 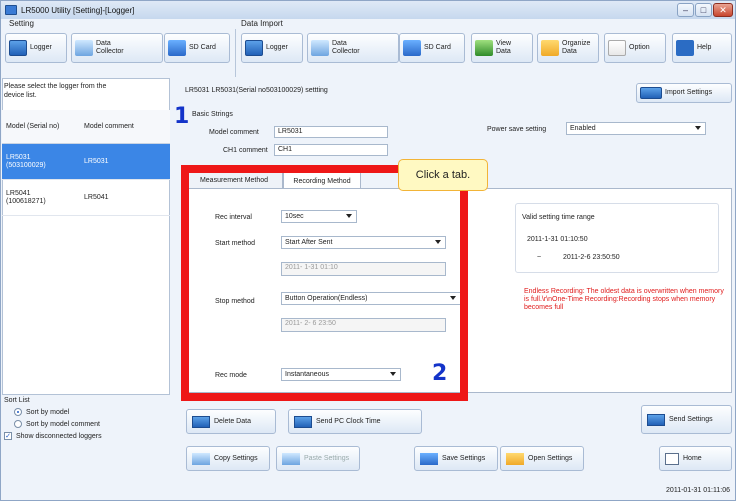 What do you see at coordinates (197, 48) in the screenshot?
I see `sd-card-button: SD Card` at bounding box center [197, 48].